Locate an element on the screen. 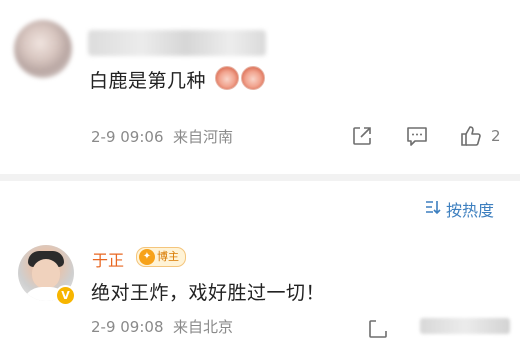  comment-body: 白鹿是第几种 is located at coordinates (148, 81).